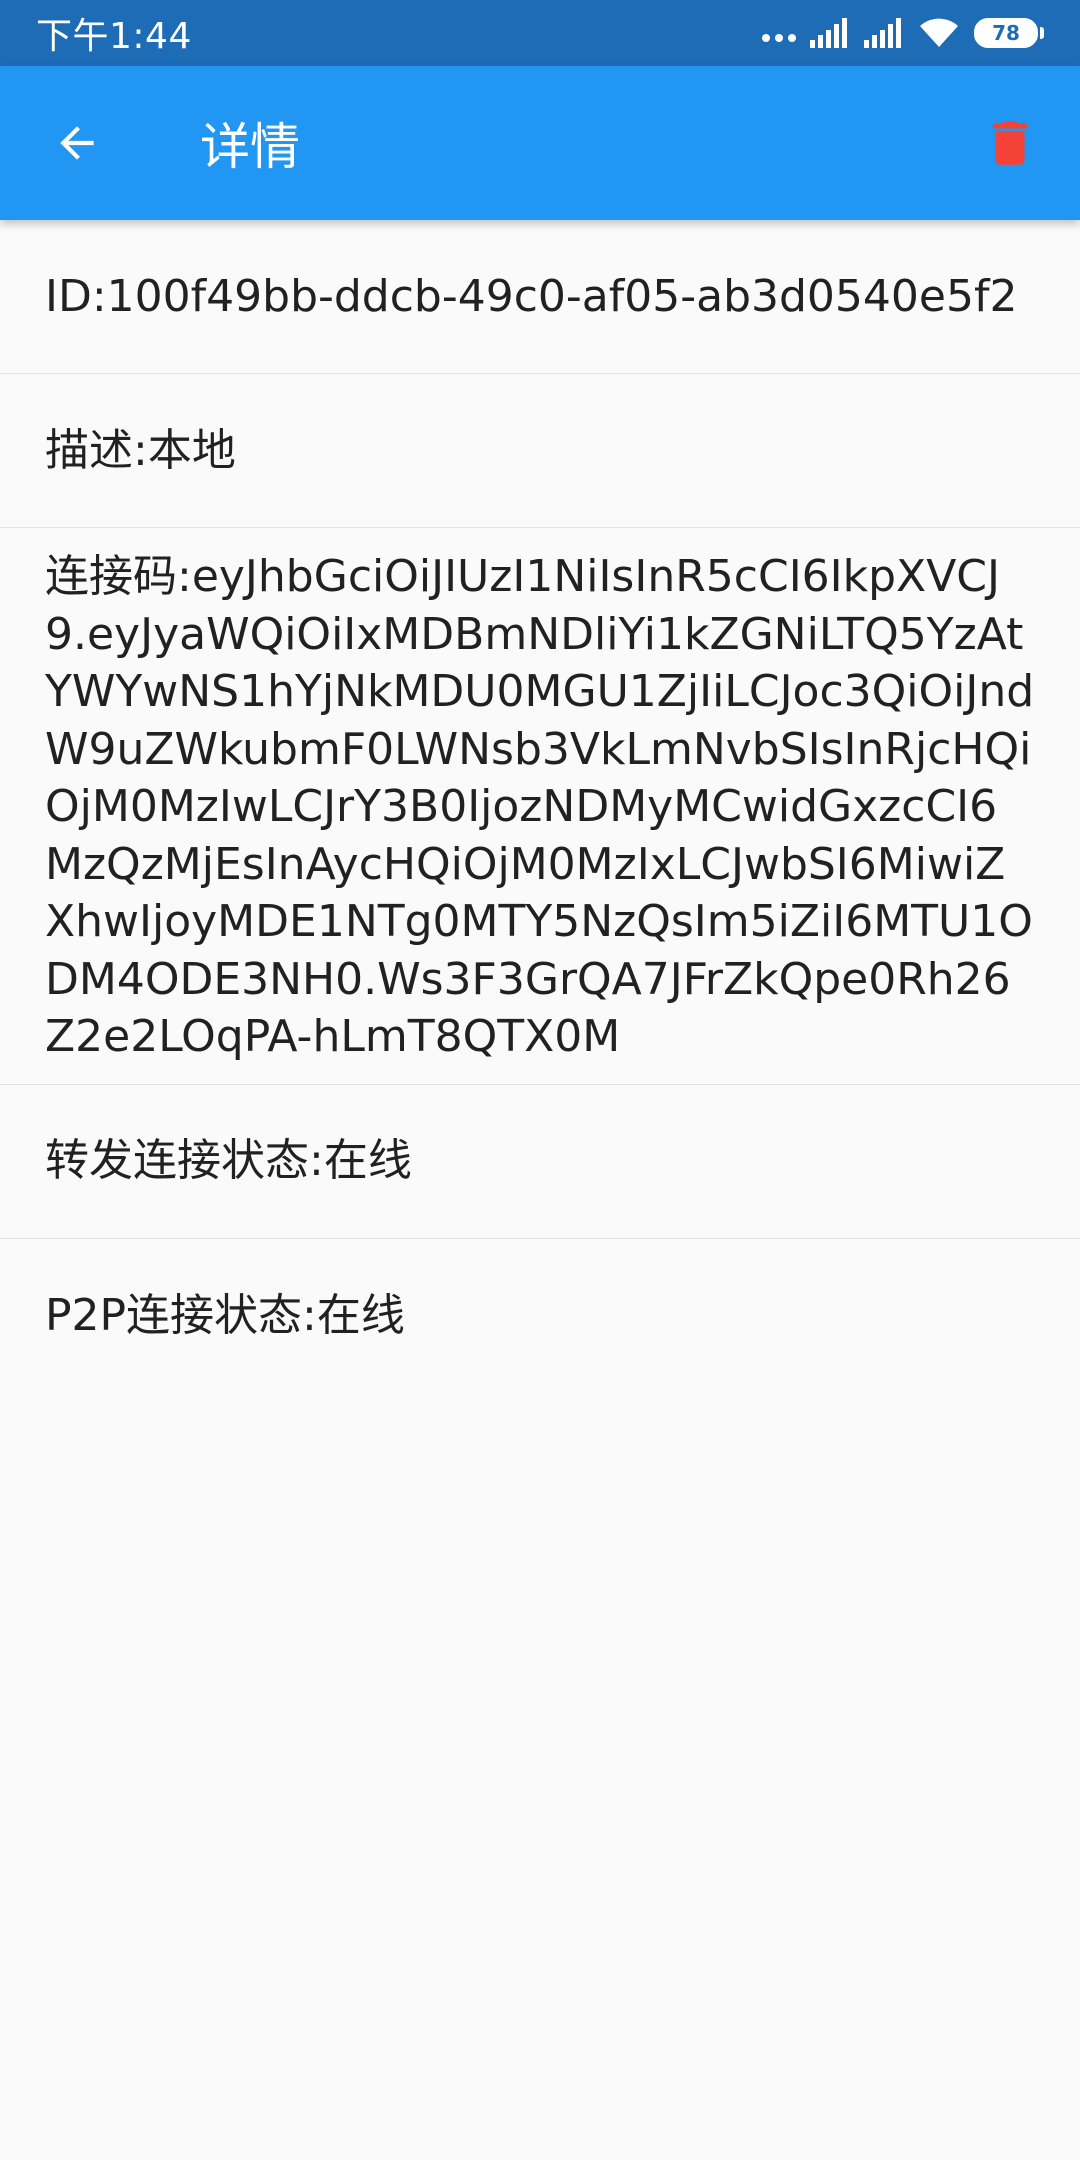 The image size is (1080, 2160). Describe the element at coordinates (1006, 33) in the screenshot. I see `battery-level: 78` at that location.